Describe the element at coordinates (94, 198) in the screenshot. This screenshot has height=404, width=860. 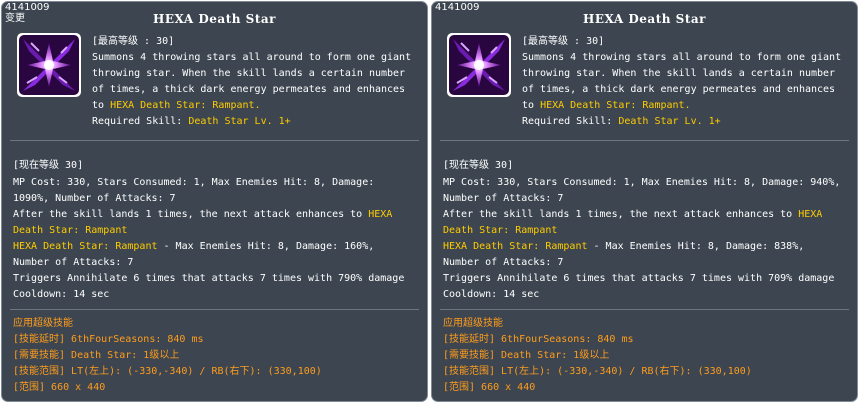
I see `stats-line-2: 1090%, Number of Attacks: 7` at that location.